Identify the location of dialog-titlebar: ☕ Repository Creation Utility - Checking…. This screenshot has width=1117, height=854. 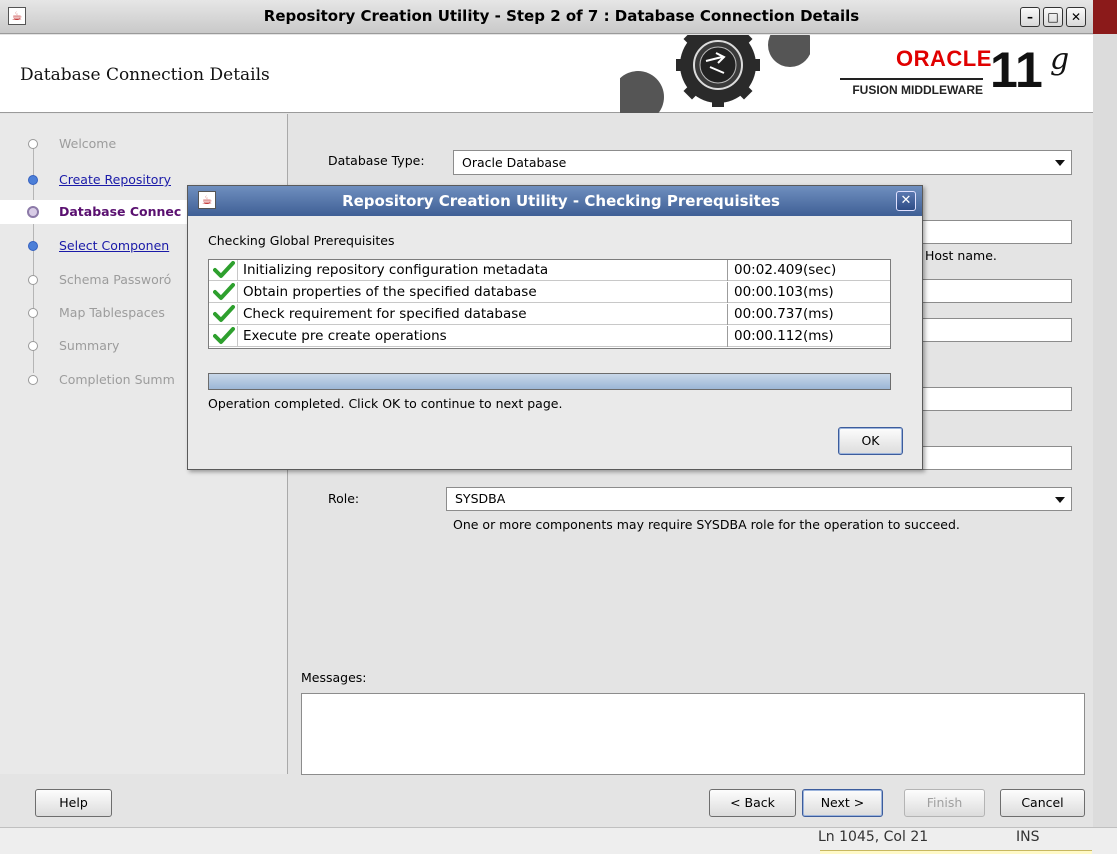
(555, 201).